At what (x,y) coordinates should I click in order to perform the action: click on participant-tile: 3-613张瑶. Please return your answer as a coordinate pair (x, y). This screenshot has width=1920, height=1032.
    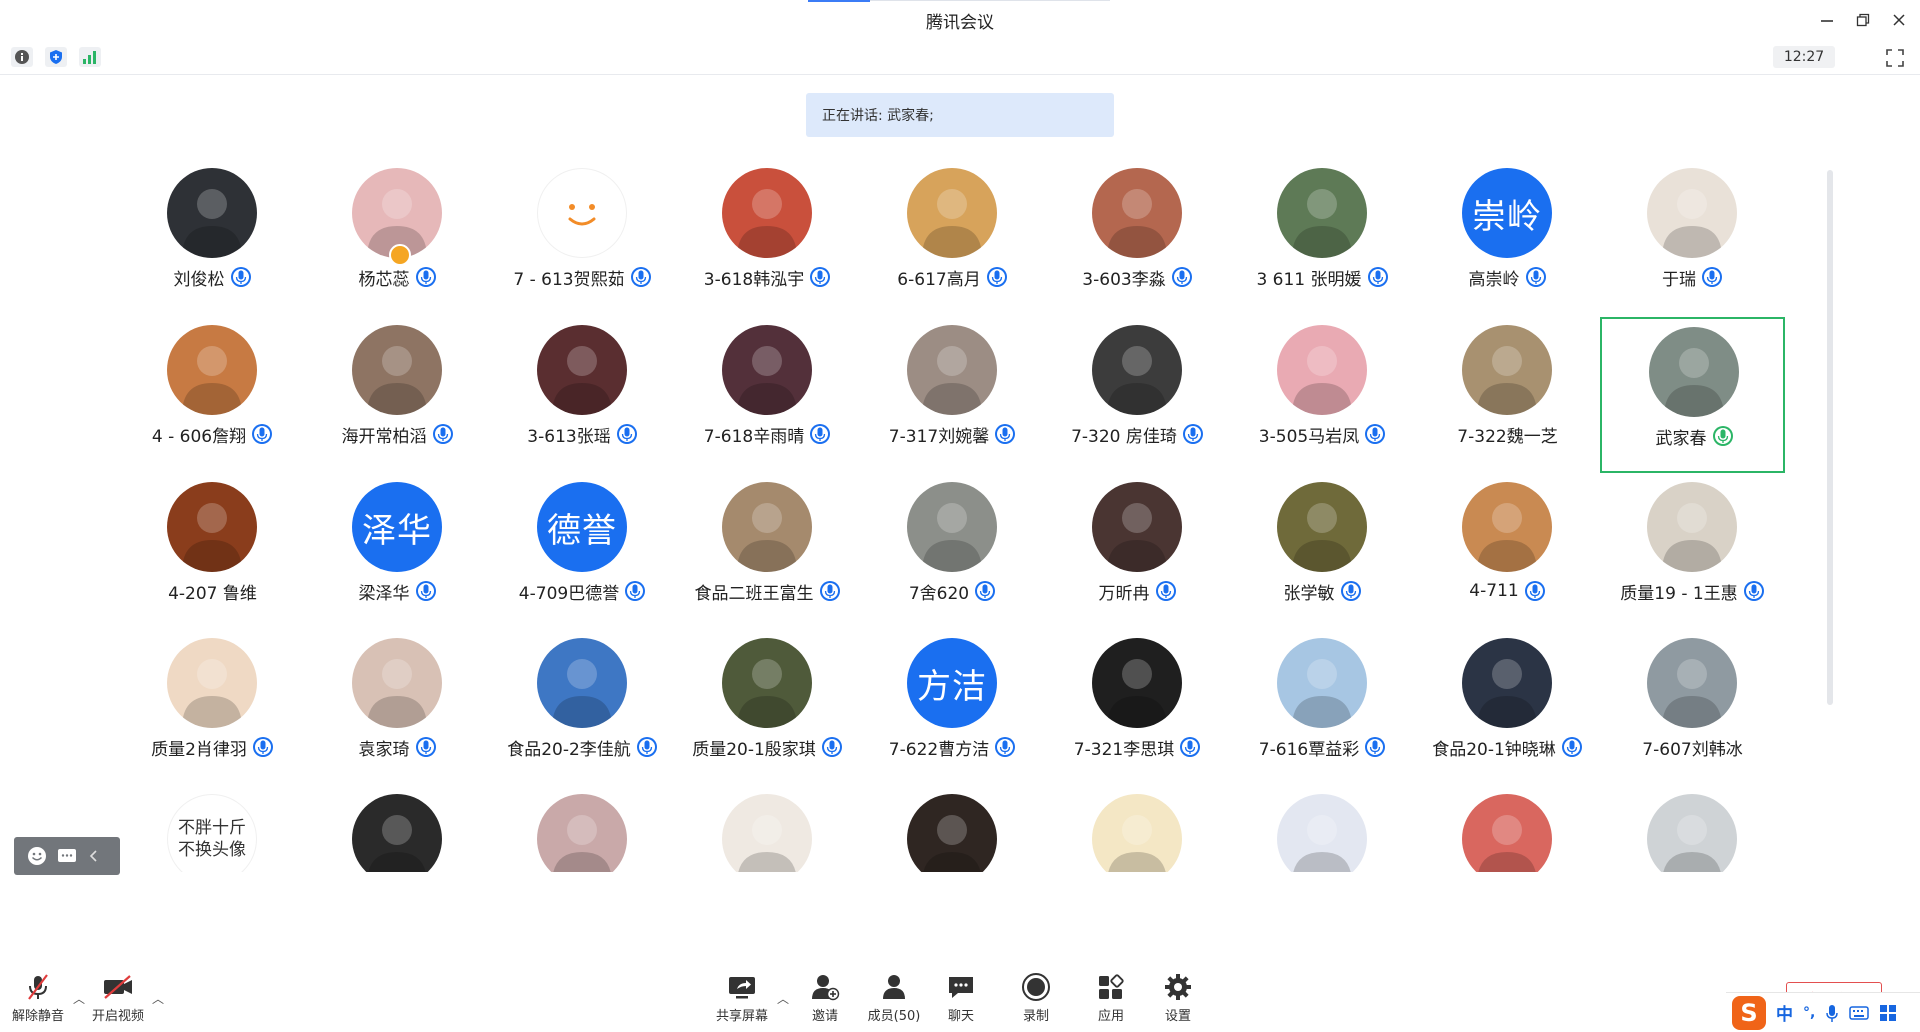
    Looking at the image, I should click on (582, 395).